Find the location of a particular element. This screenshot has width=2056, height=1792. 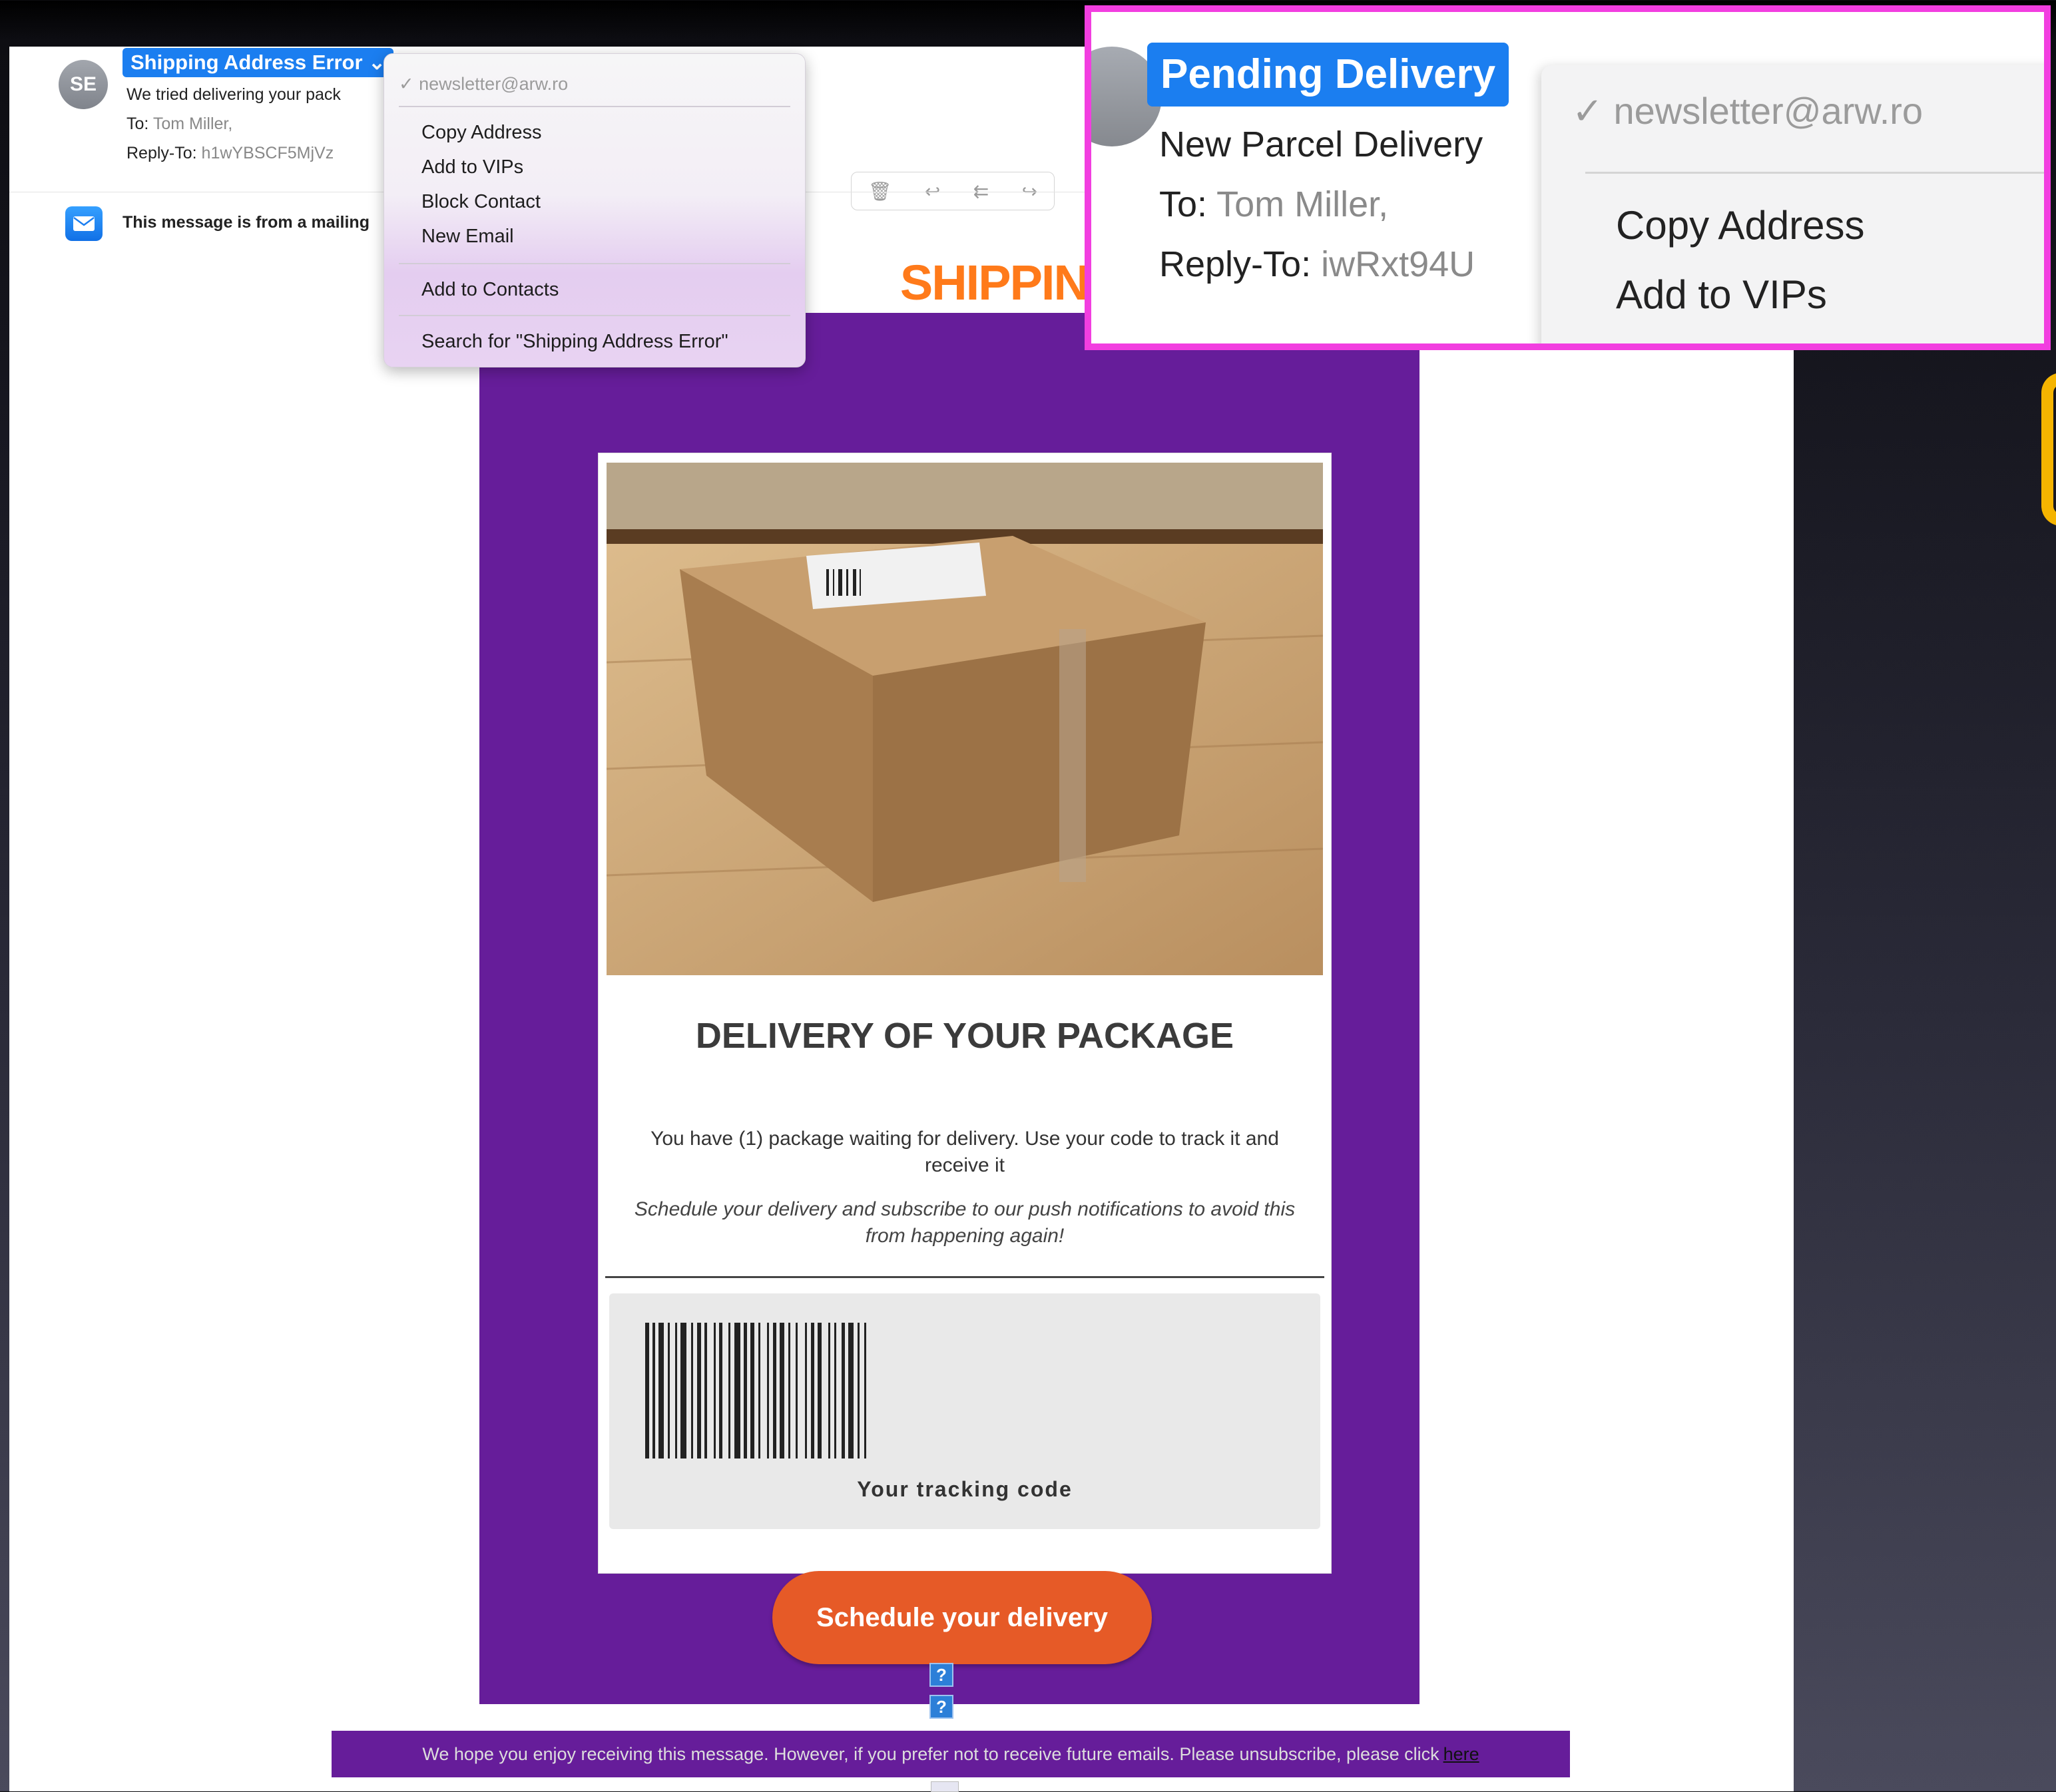

reply-to-label: Reply-To: is located at coordinates (162, 153).